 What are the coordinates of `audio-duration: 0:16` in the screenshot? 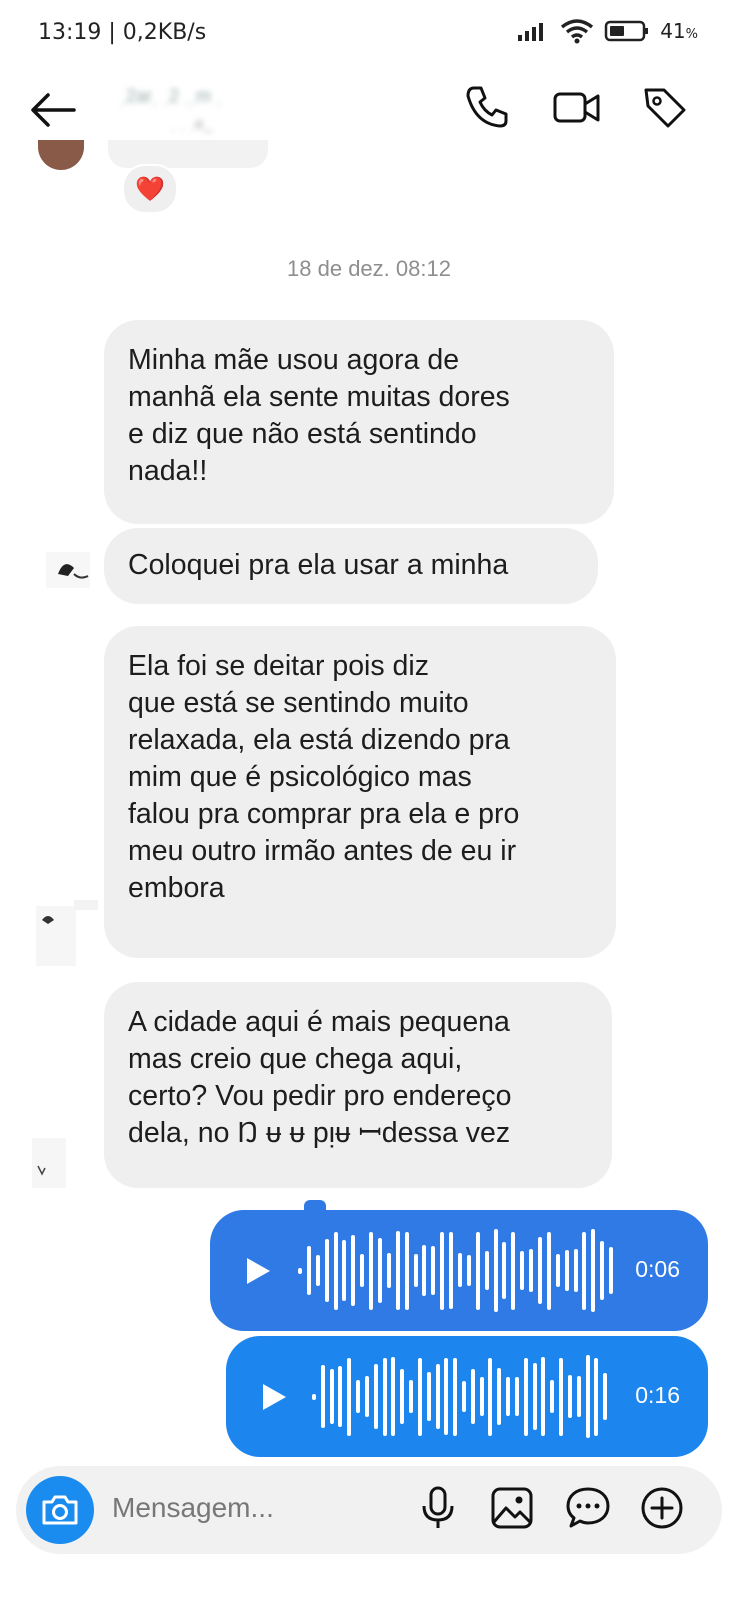 It's located at (657, 1395).